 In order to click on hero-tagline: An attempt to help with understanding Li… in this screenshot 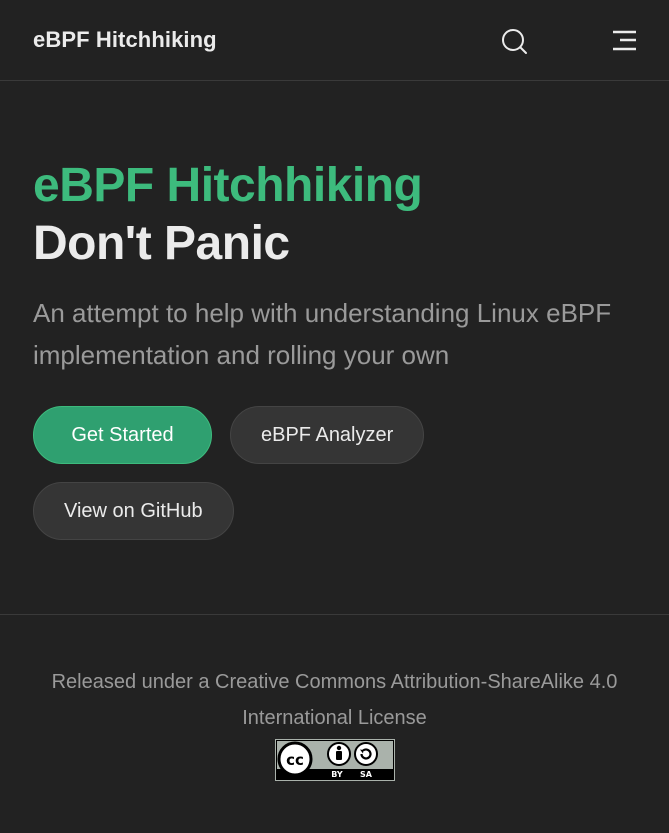, I will do `click(322, 334)`.